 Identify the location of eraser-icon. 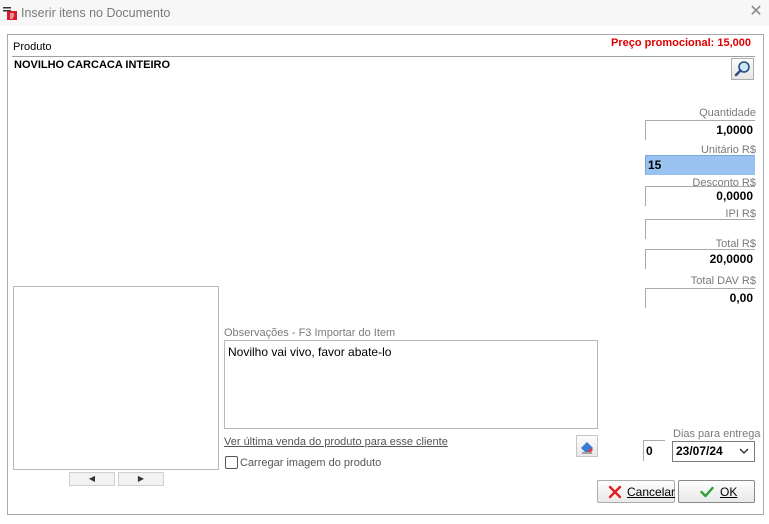
(587, 448).